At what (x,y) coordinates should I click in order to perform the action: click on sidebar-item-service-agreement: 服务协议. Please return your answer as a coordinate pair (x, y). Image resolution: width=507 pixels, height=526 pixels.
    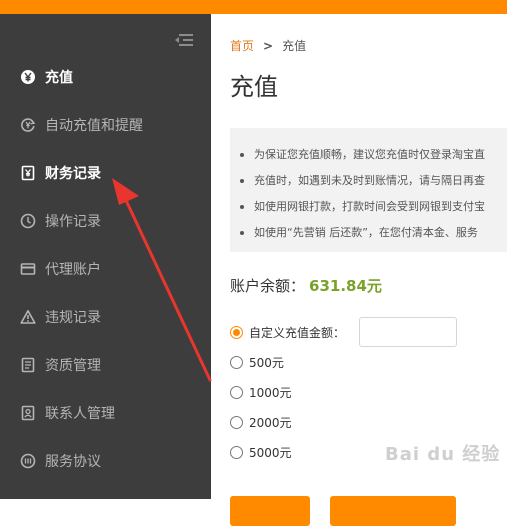
    Looking at the image, I should click on (105, 462).